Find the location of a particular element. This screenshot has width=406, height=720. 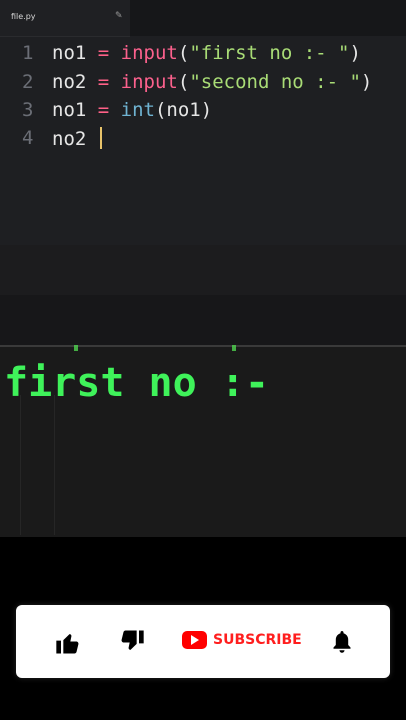

code-token: "second no :- " is located at coordinates (275, 82).